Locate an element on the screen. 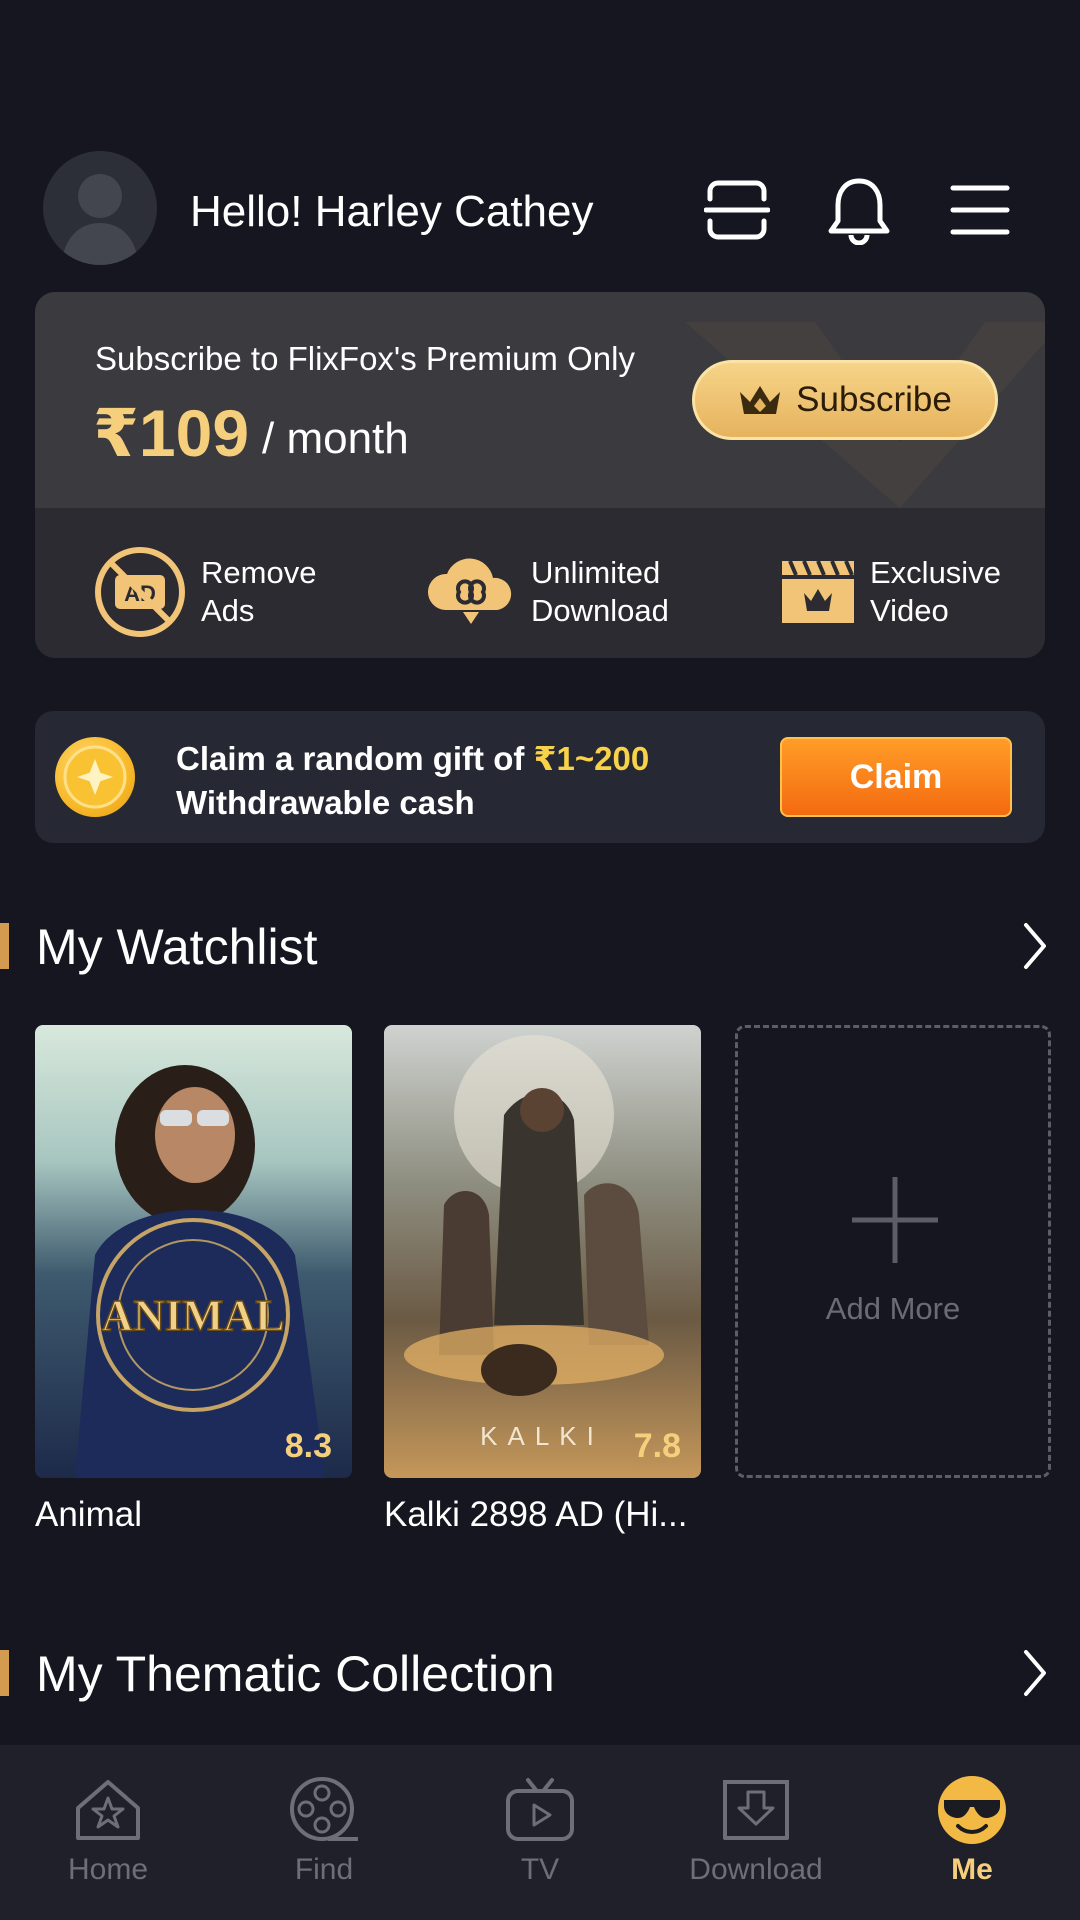 Image resolution: width=1080 pixels, height=1920 pixels. thematic-collection-title: My Thematic Collection is located at coordinates (295, 1674).